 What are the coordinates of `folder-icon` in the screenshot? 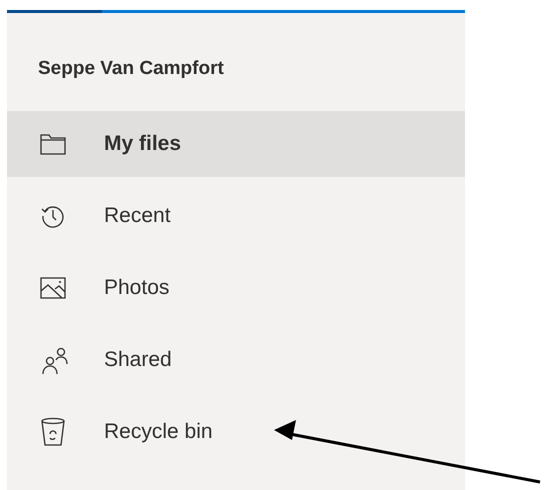 It's located at (53, 143).